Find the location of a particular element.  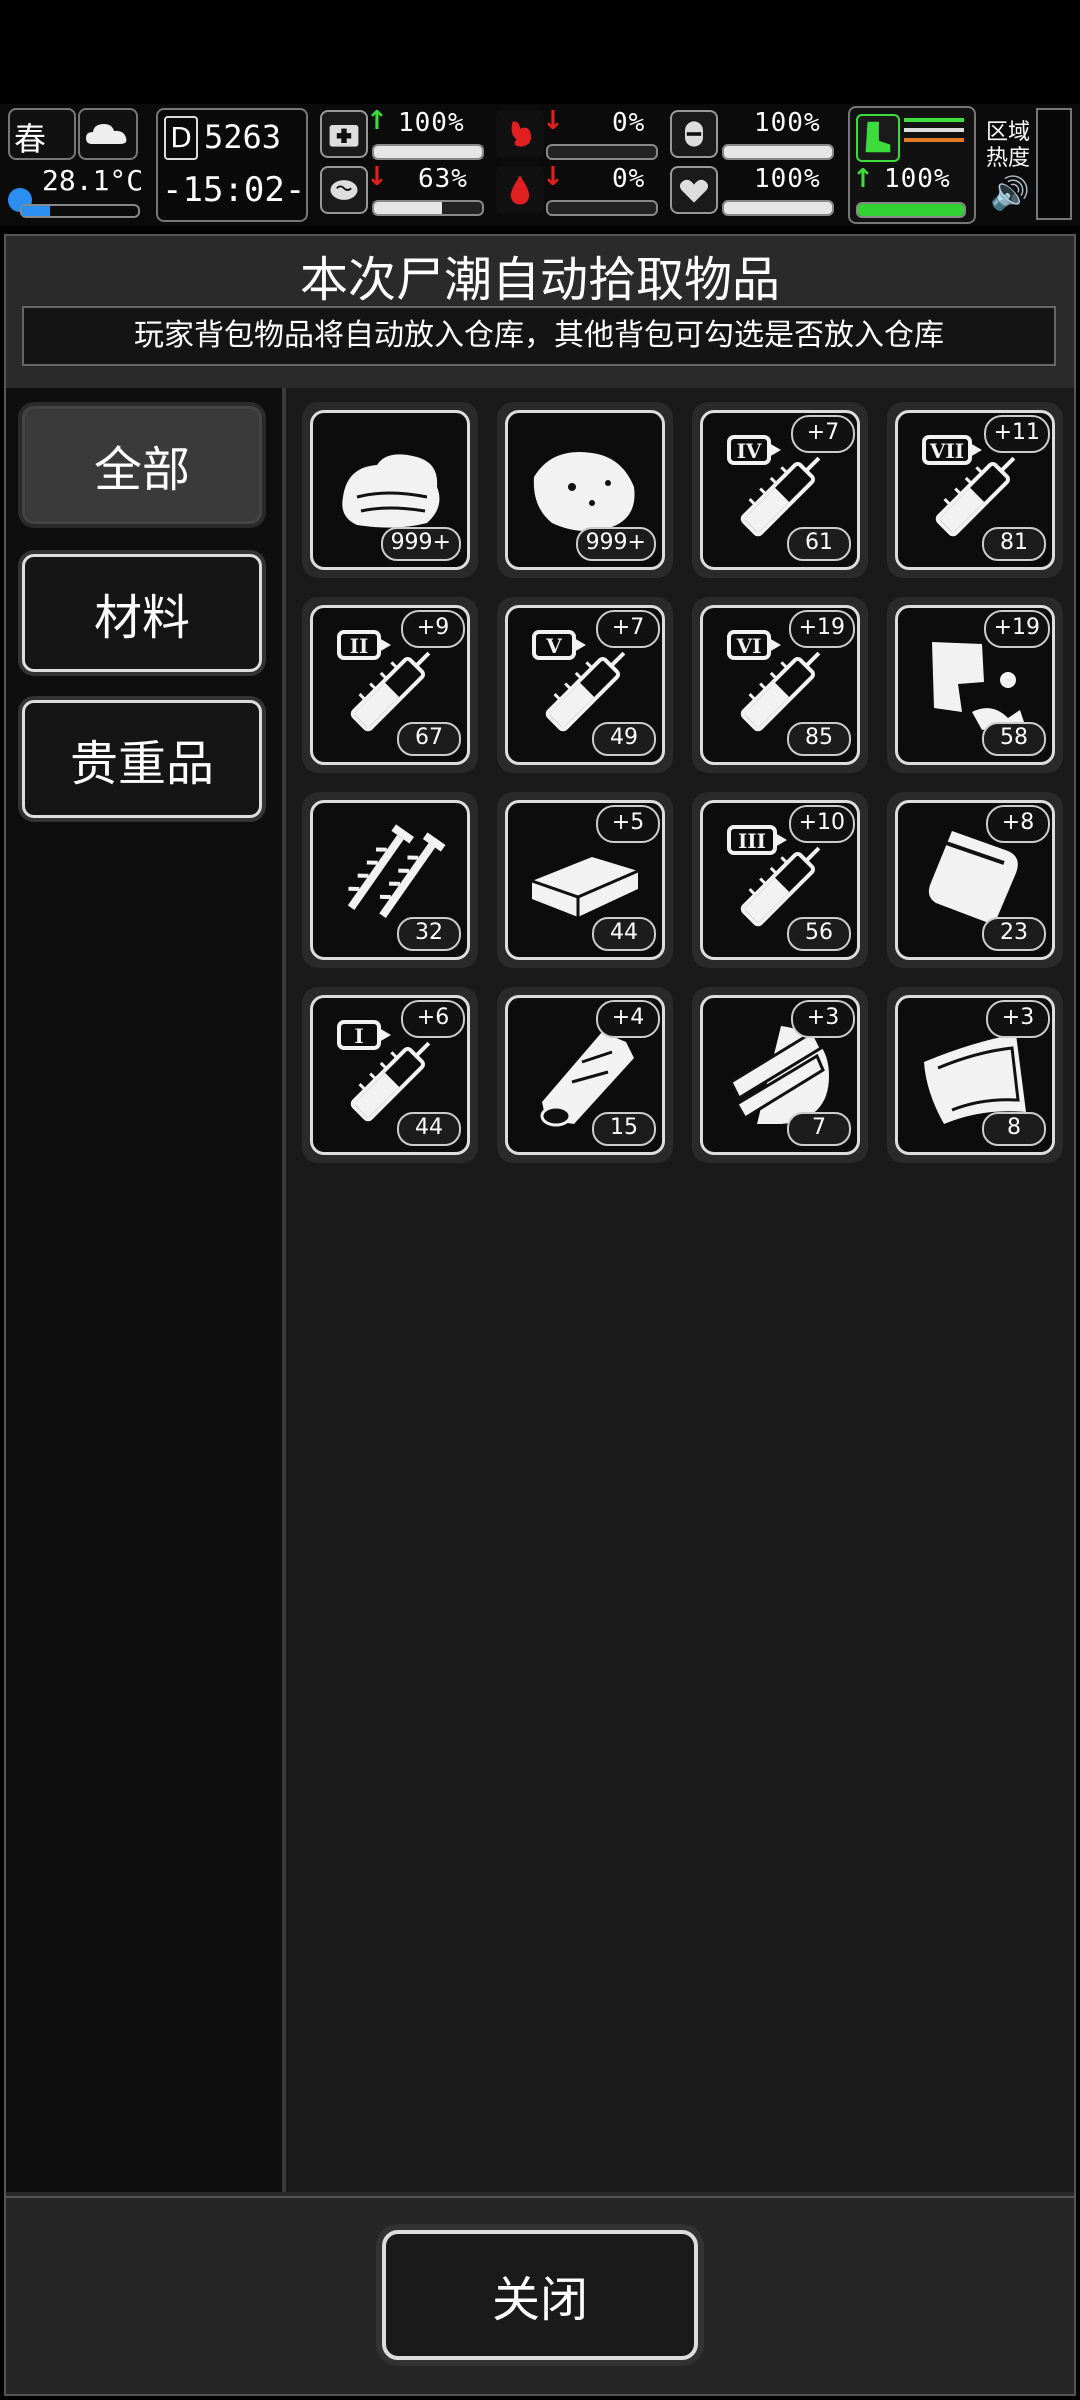

item-count: 81 is located at coordinates (1014, 544).